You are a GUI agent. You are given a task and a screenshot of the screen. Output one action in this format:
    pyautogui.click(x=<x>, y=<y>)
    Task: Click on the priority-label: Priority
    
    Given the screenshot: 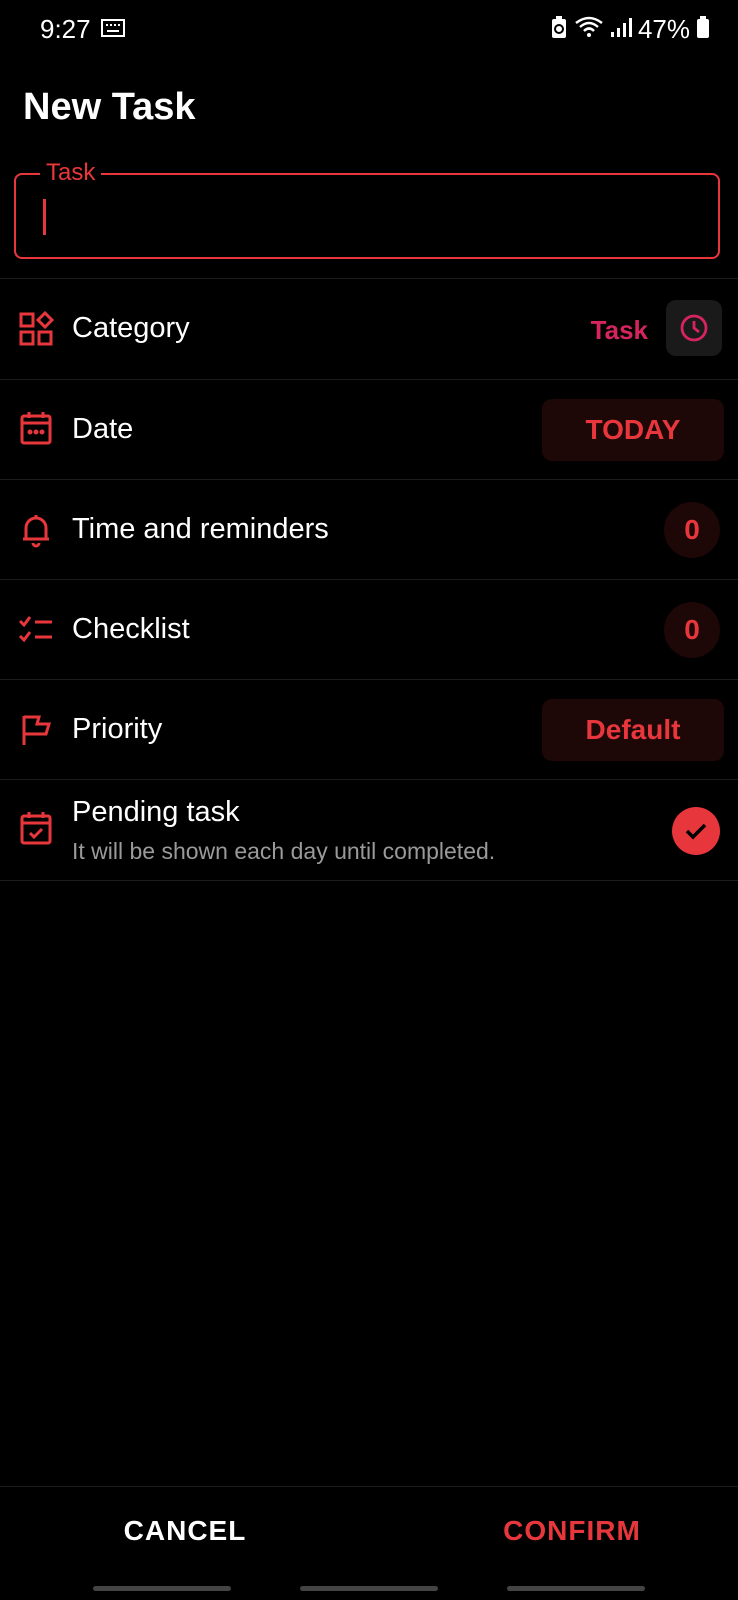 What is the action you would take?
    pyautogui.click(x=117, y=729)
    